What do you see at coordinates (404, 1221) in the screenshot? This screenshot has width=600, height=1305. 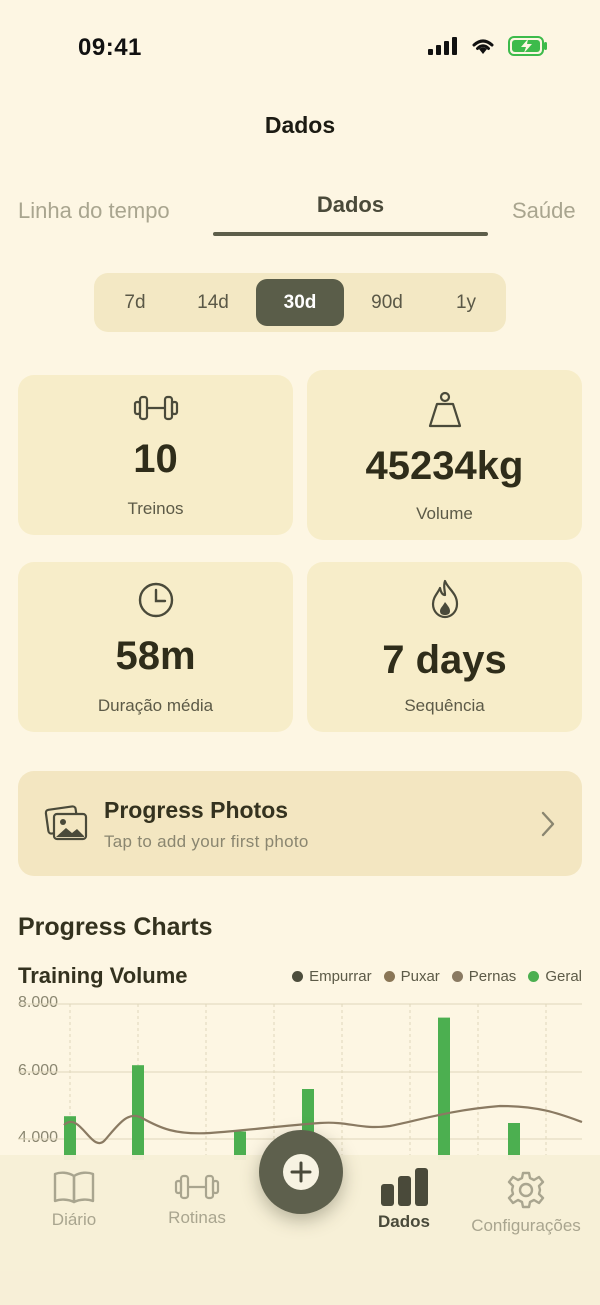 I see `nav-data-label: Dados` at bounding box center [404, 1221].